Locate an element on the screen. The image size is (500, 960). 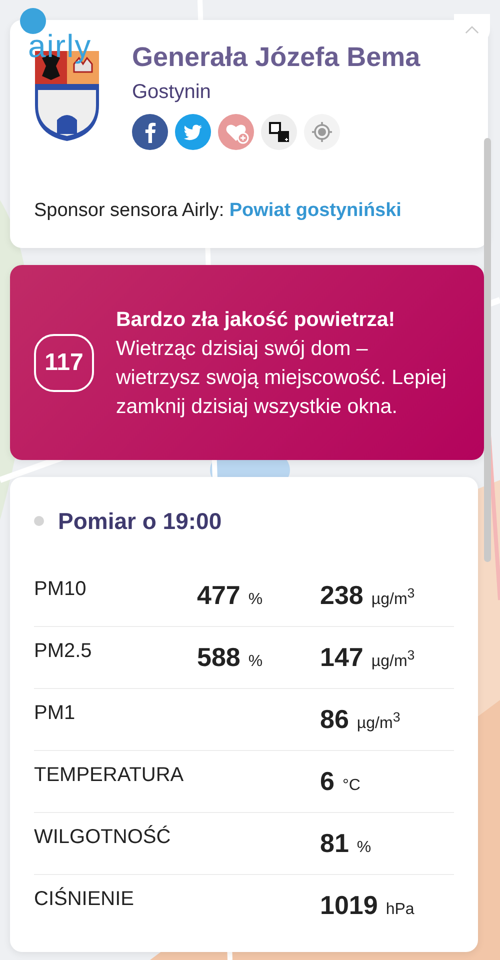
measure-value: 81 is located at coordinates (334, 843).